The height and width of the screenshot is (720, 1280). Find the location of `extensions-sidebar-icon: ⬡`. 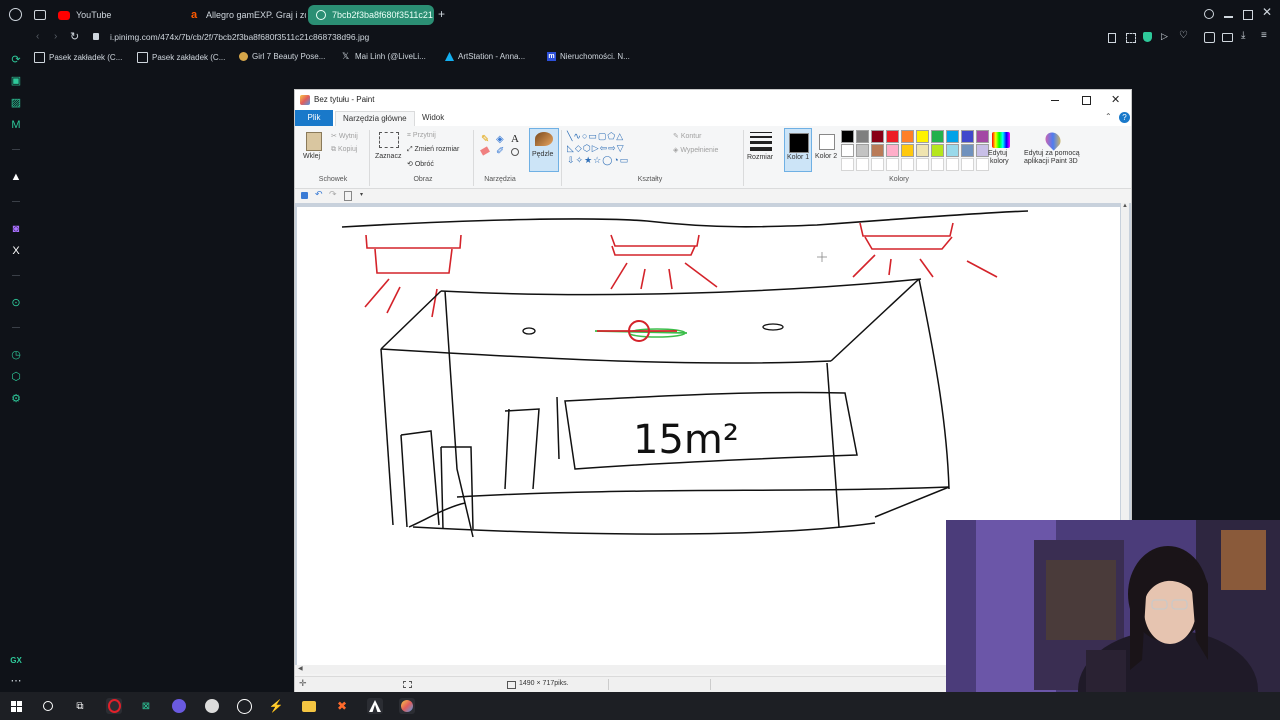

extensions-sidebar-icon: ⬡ is located at coordinates (16, 377).